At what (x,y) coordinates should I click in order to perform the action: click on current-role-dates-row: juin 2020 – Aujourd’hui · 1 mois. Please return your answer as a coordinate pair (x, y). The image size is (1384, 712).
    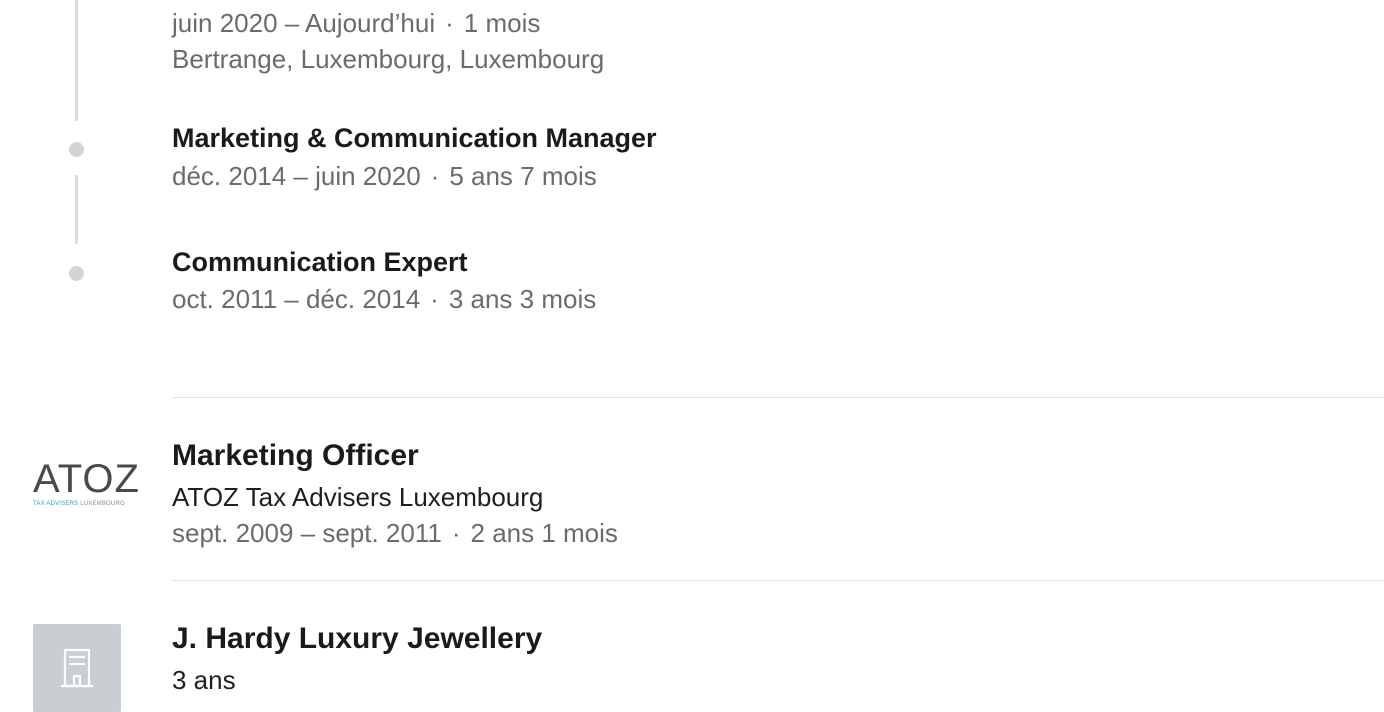
    Looking at the image, I should click on (356, 23).